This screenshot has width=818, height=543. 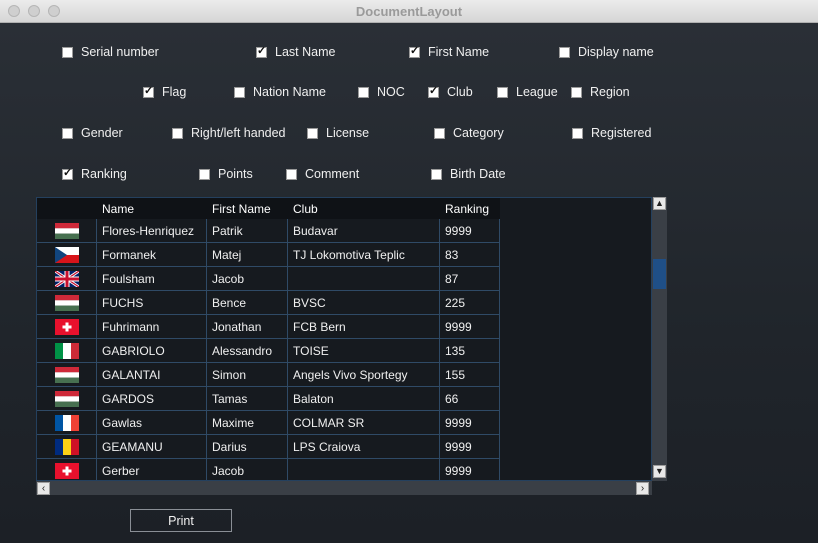 I want to click on ranking-cell: 225, so click(x=469, y=302).